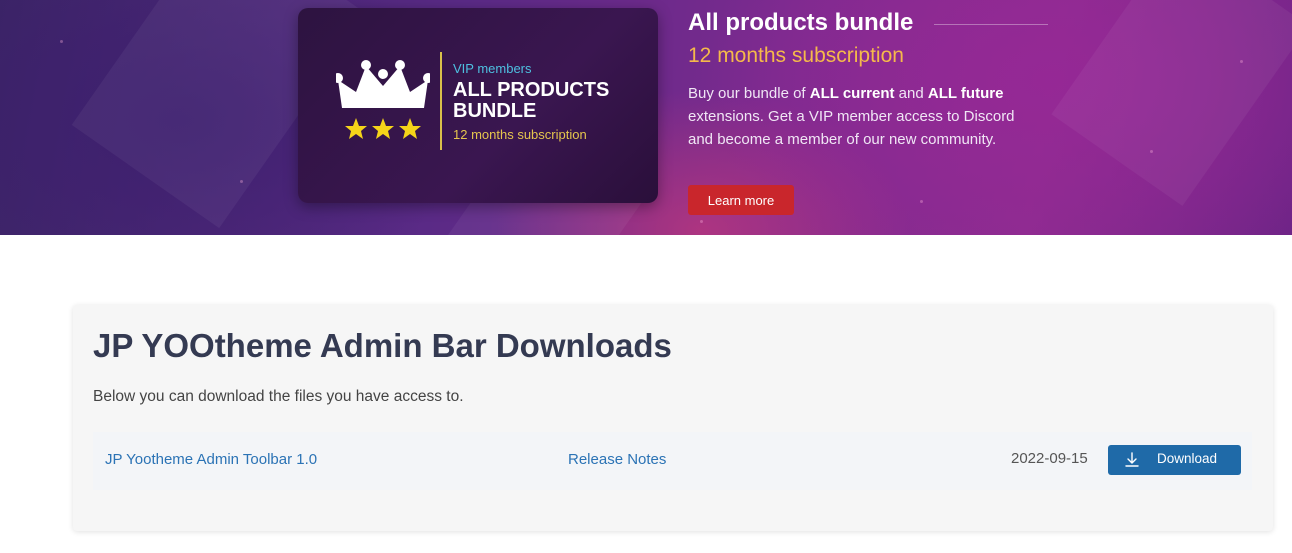  Describe the element at coordinates (749, 93) in the screenshot. I see `description-text: Buy our bundle of` at that location.